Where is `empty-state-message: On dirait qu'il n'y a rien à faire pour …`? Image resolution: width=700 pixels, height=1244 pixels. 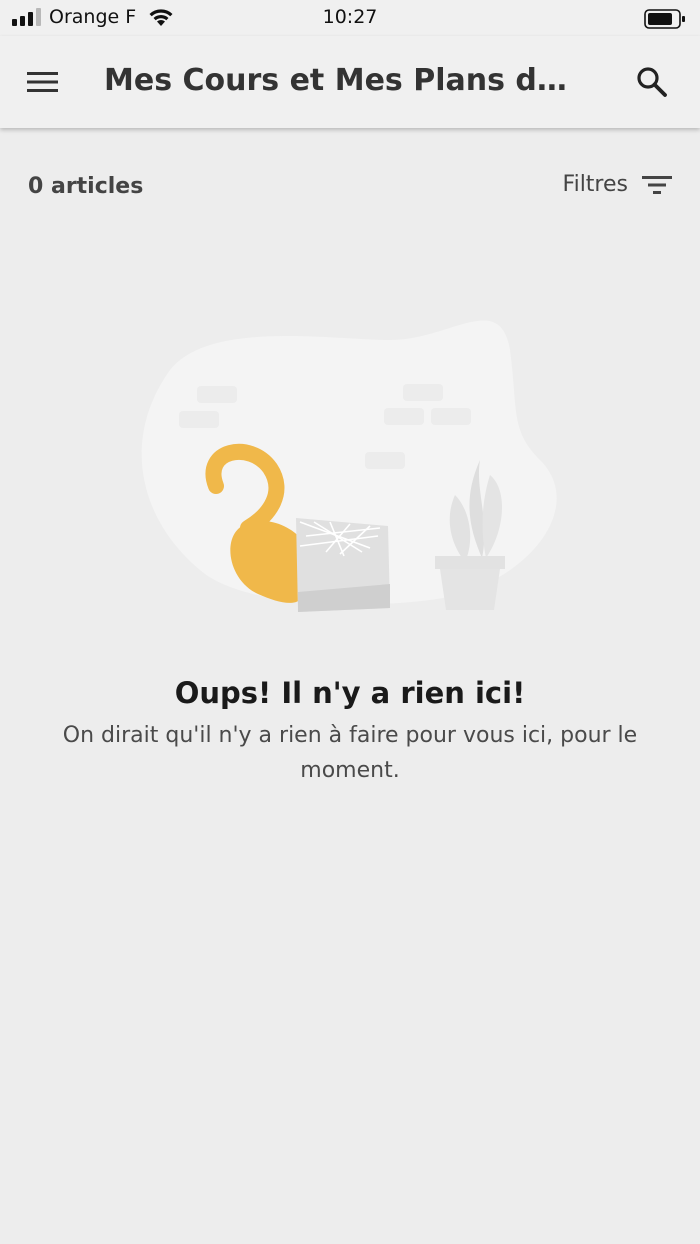 empty-state-message: On dirait qu'il n'y a rien à faire pour … is located at coordinates (350, 753).